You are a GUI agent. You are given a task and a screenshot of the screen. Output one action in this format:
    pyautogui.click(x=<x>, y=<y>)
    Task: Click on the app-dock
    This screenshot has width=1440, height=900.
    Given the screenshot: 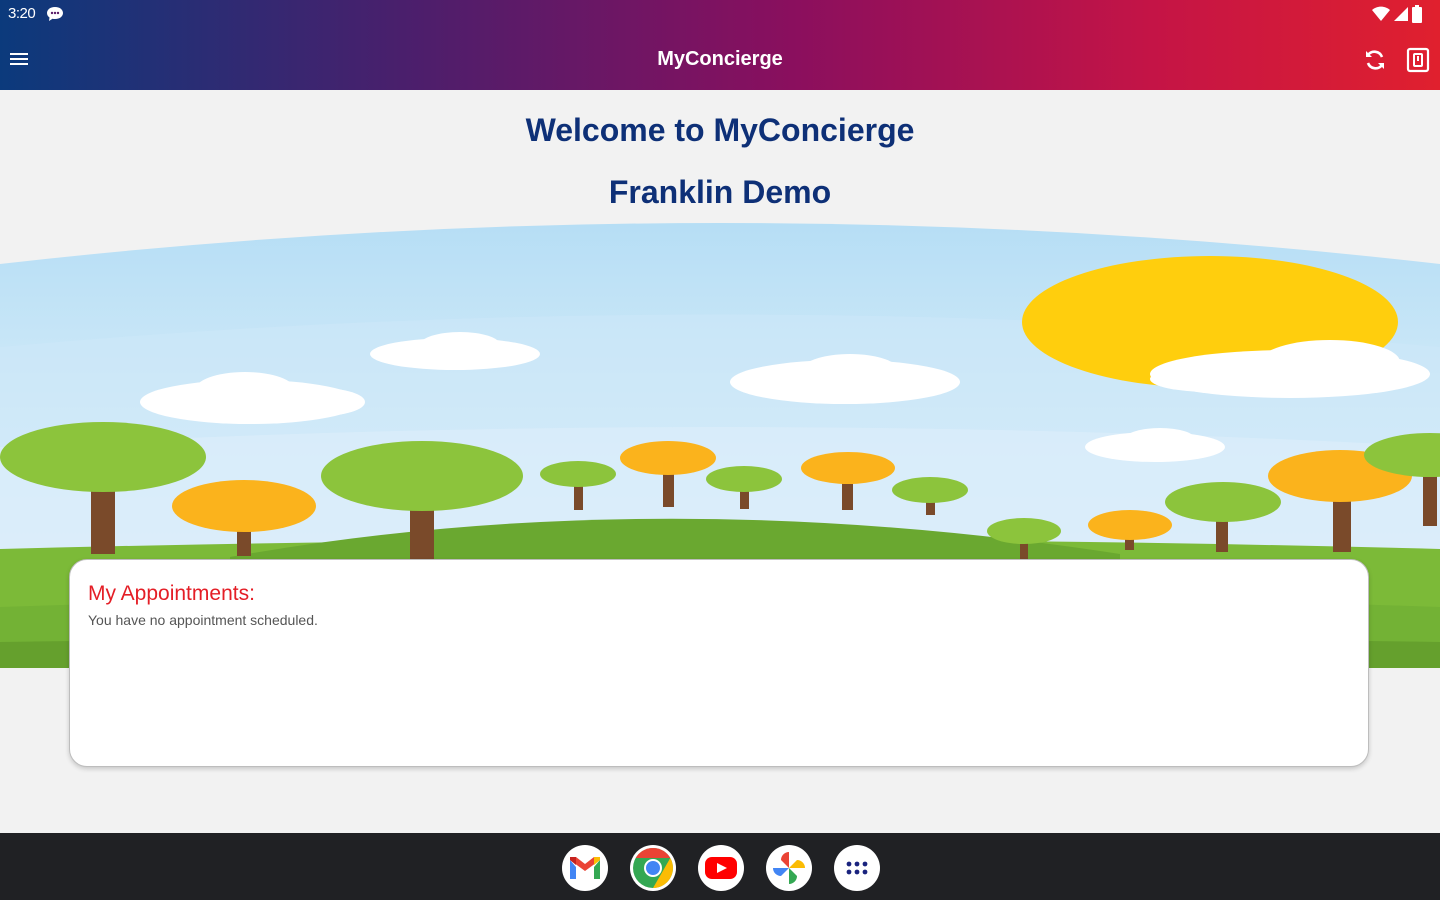 What is the action you would take?
    pyautogui.click(x=721, y=868)
    